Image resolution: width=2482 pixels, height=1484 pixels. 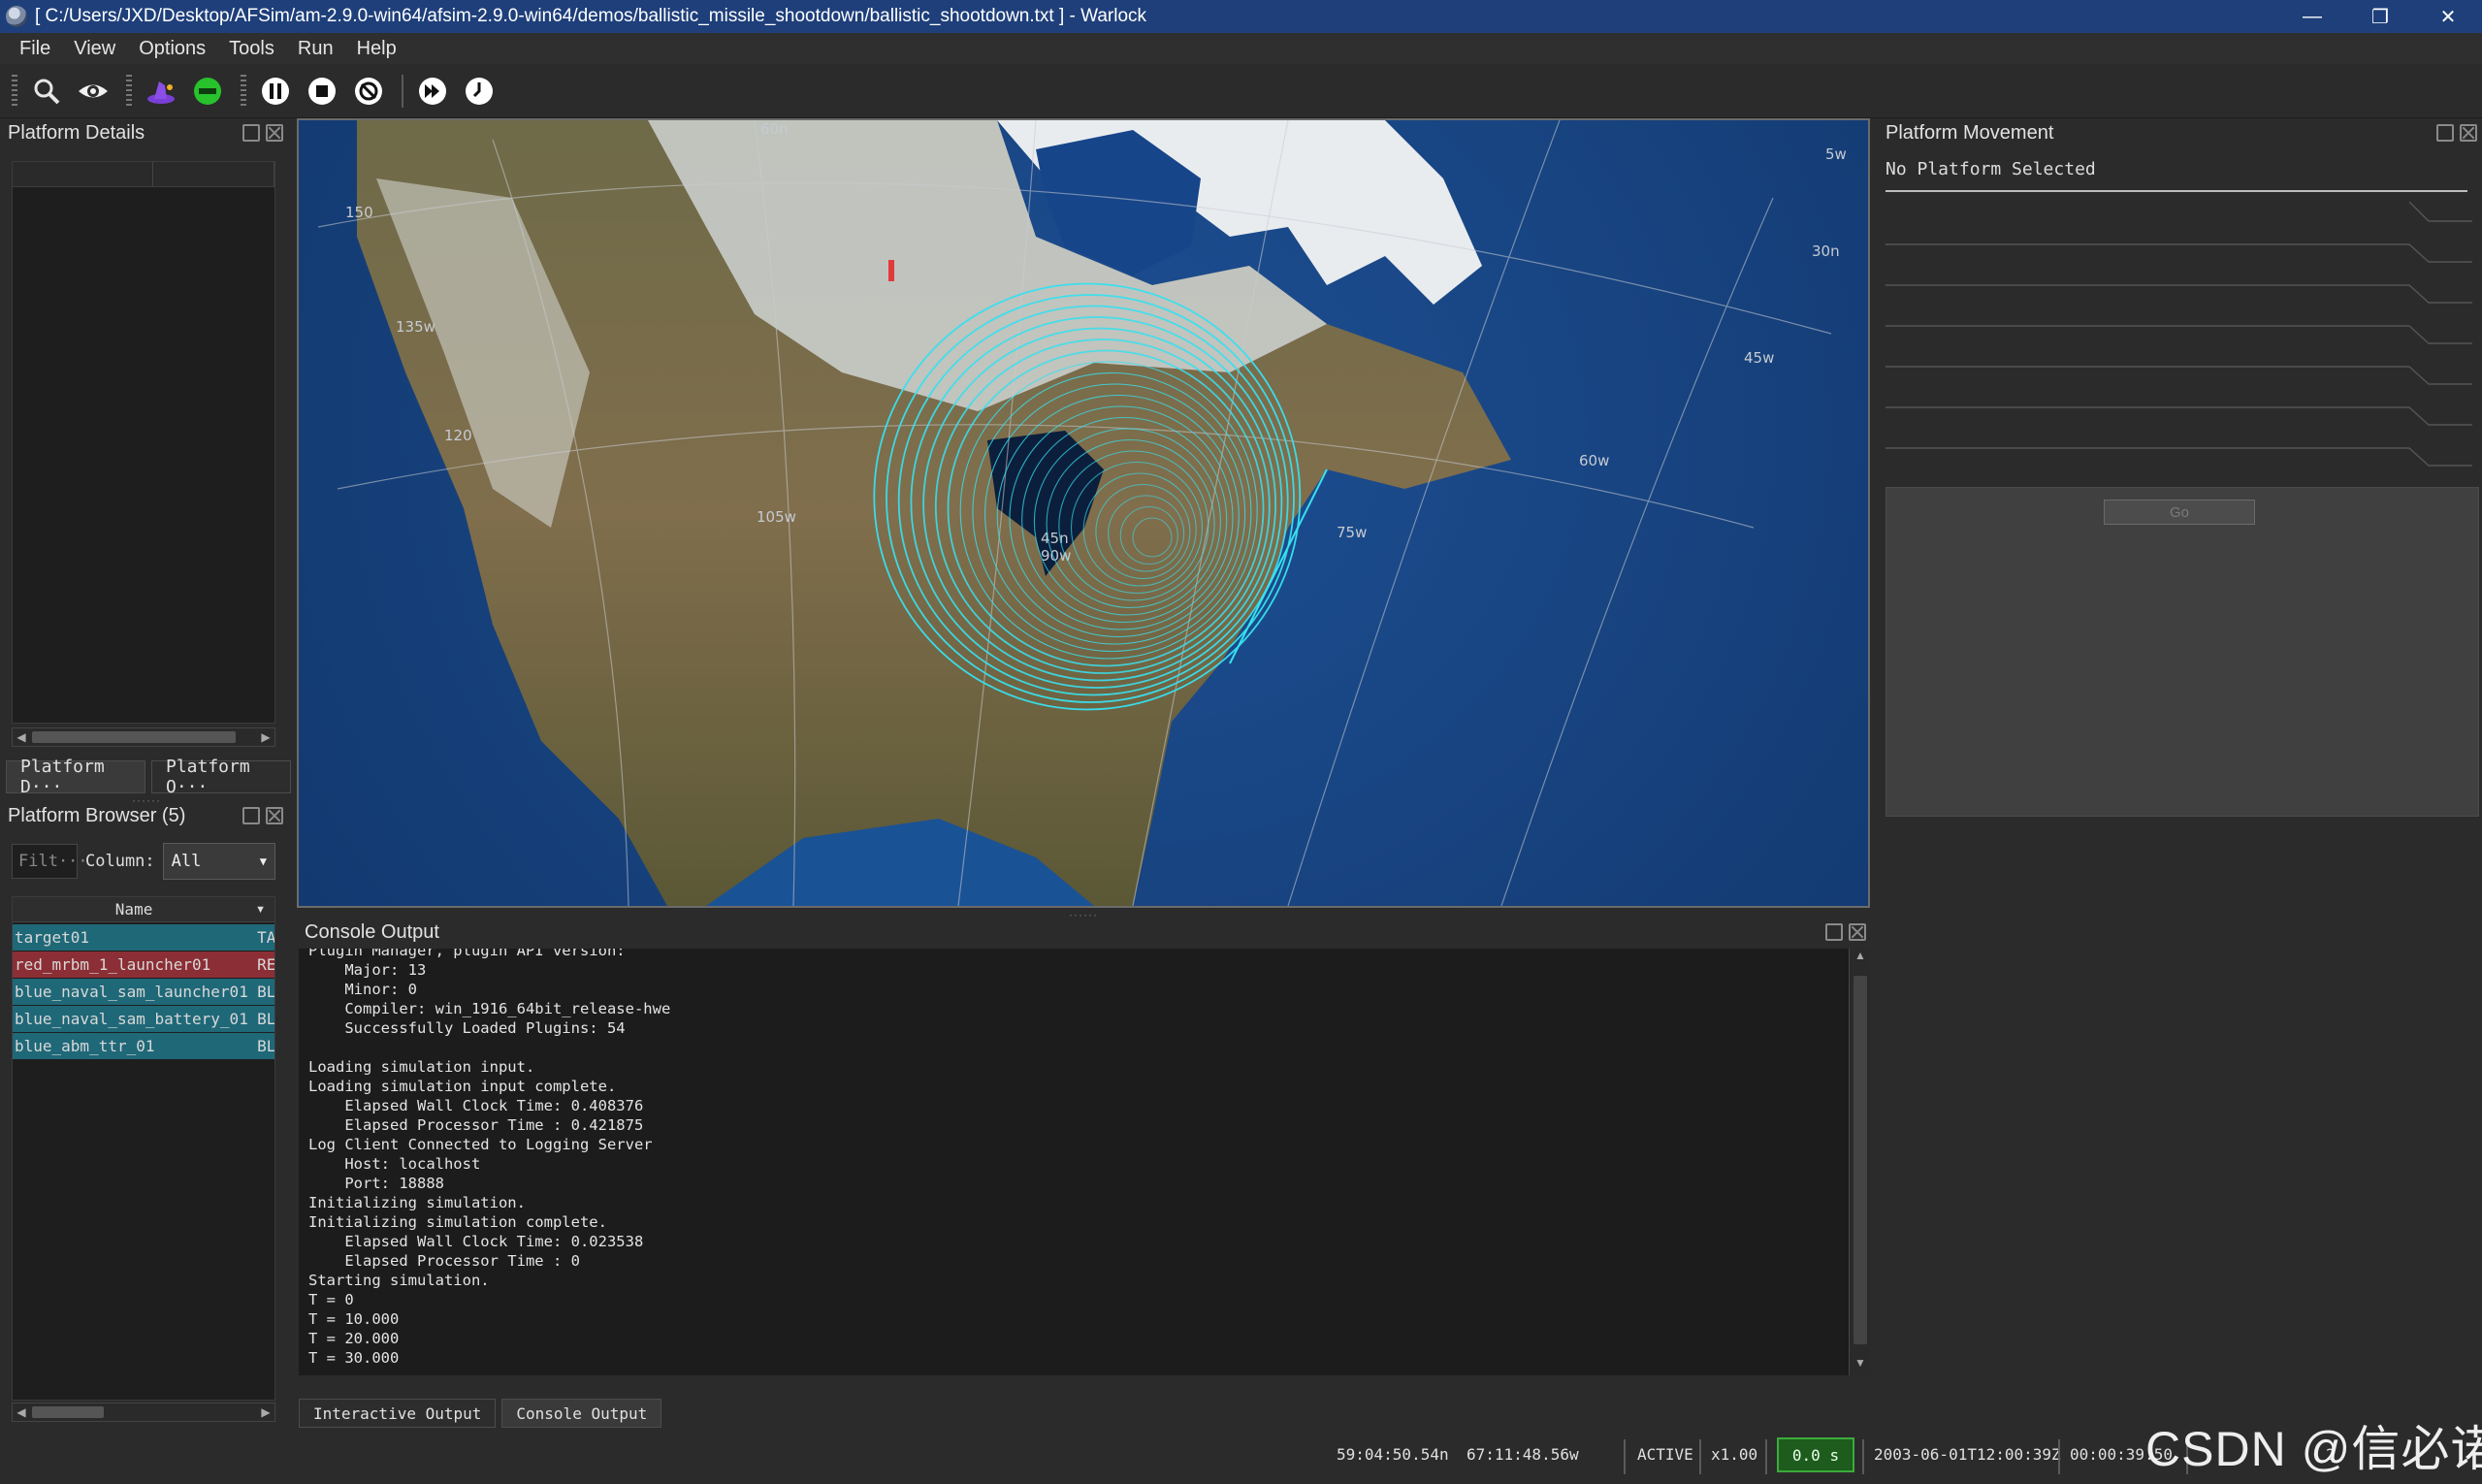 What do you see at coordinates (315, 49) in the screenshot?
I see `menu-run: Run` at bounding box center [315, 49].